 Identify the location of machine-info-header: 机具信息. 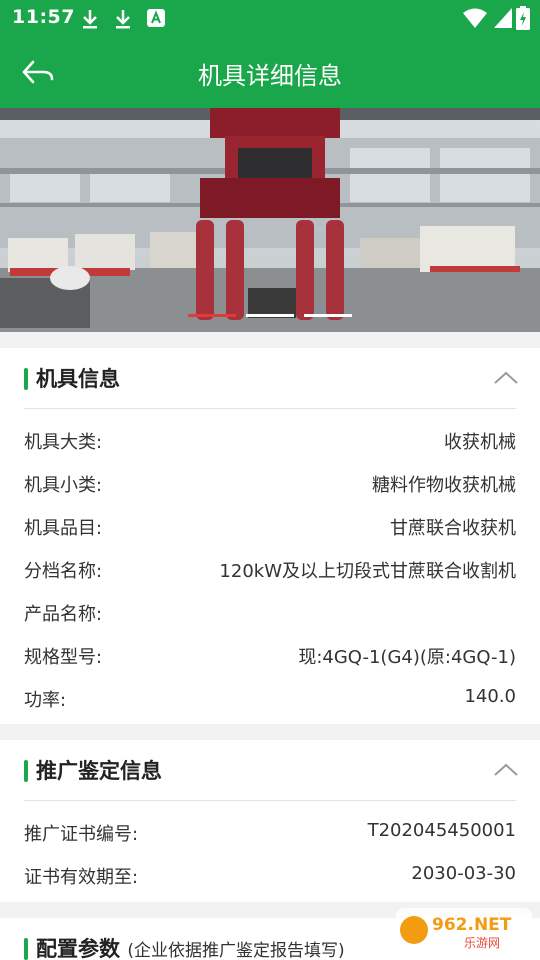
(270, 378).